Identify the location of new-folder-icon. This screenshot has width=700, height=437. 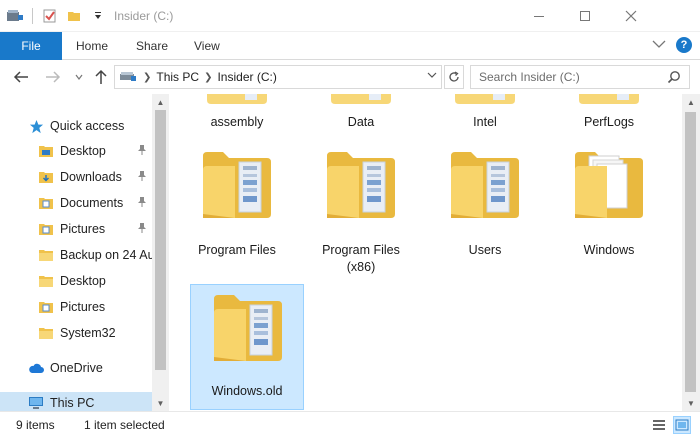
(74, 16).